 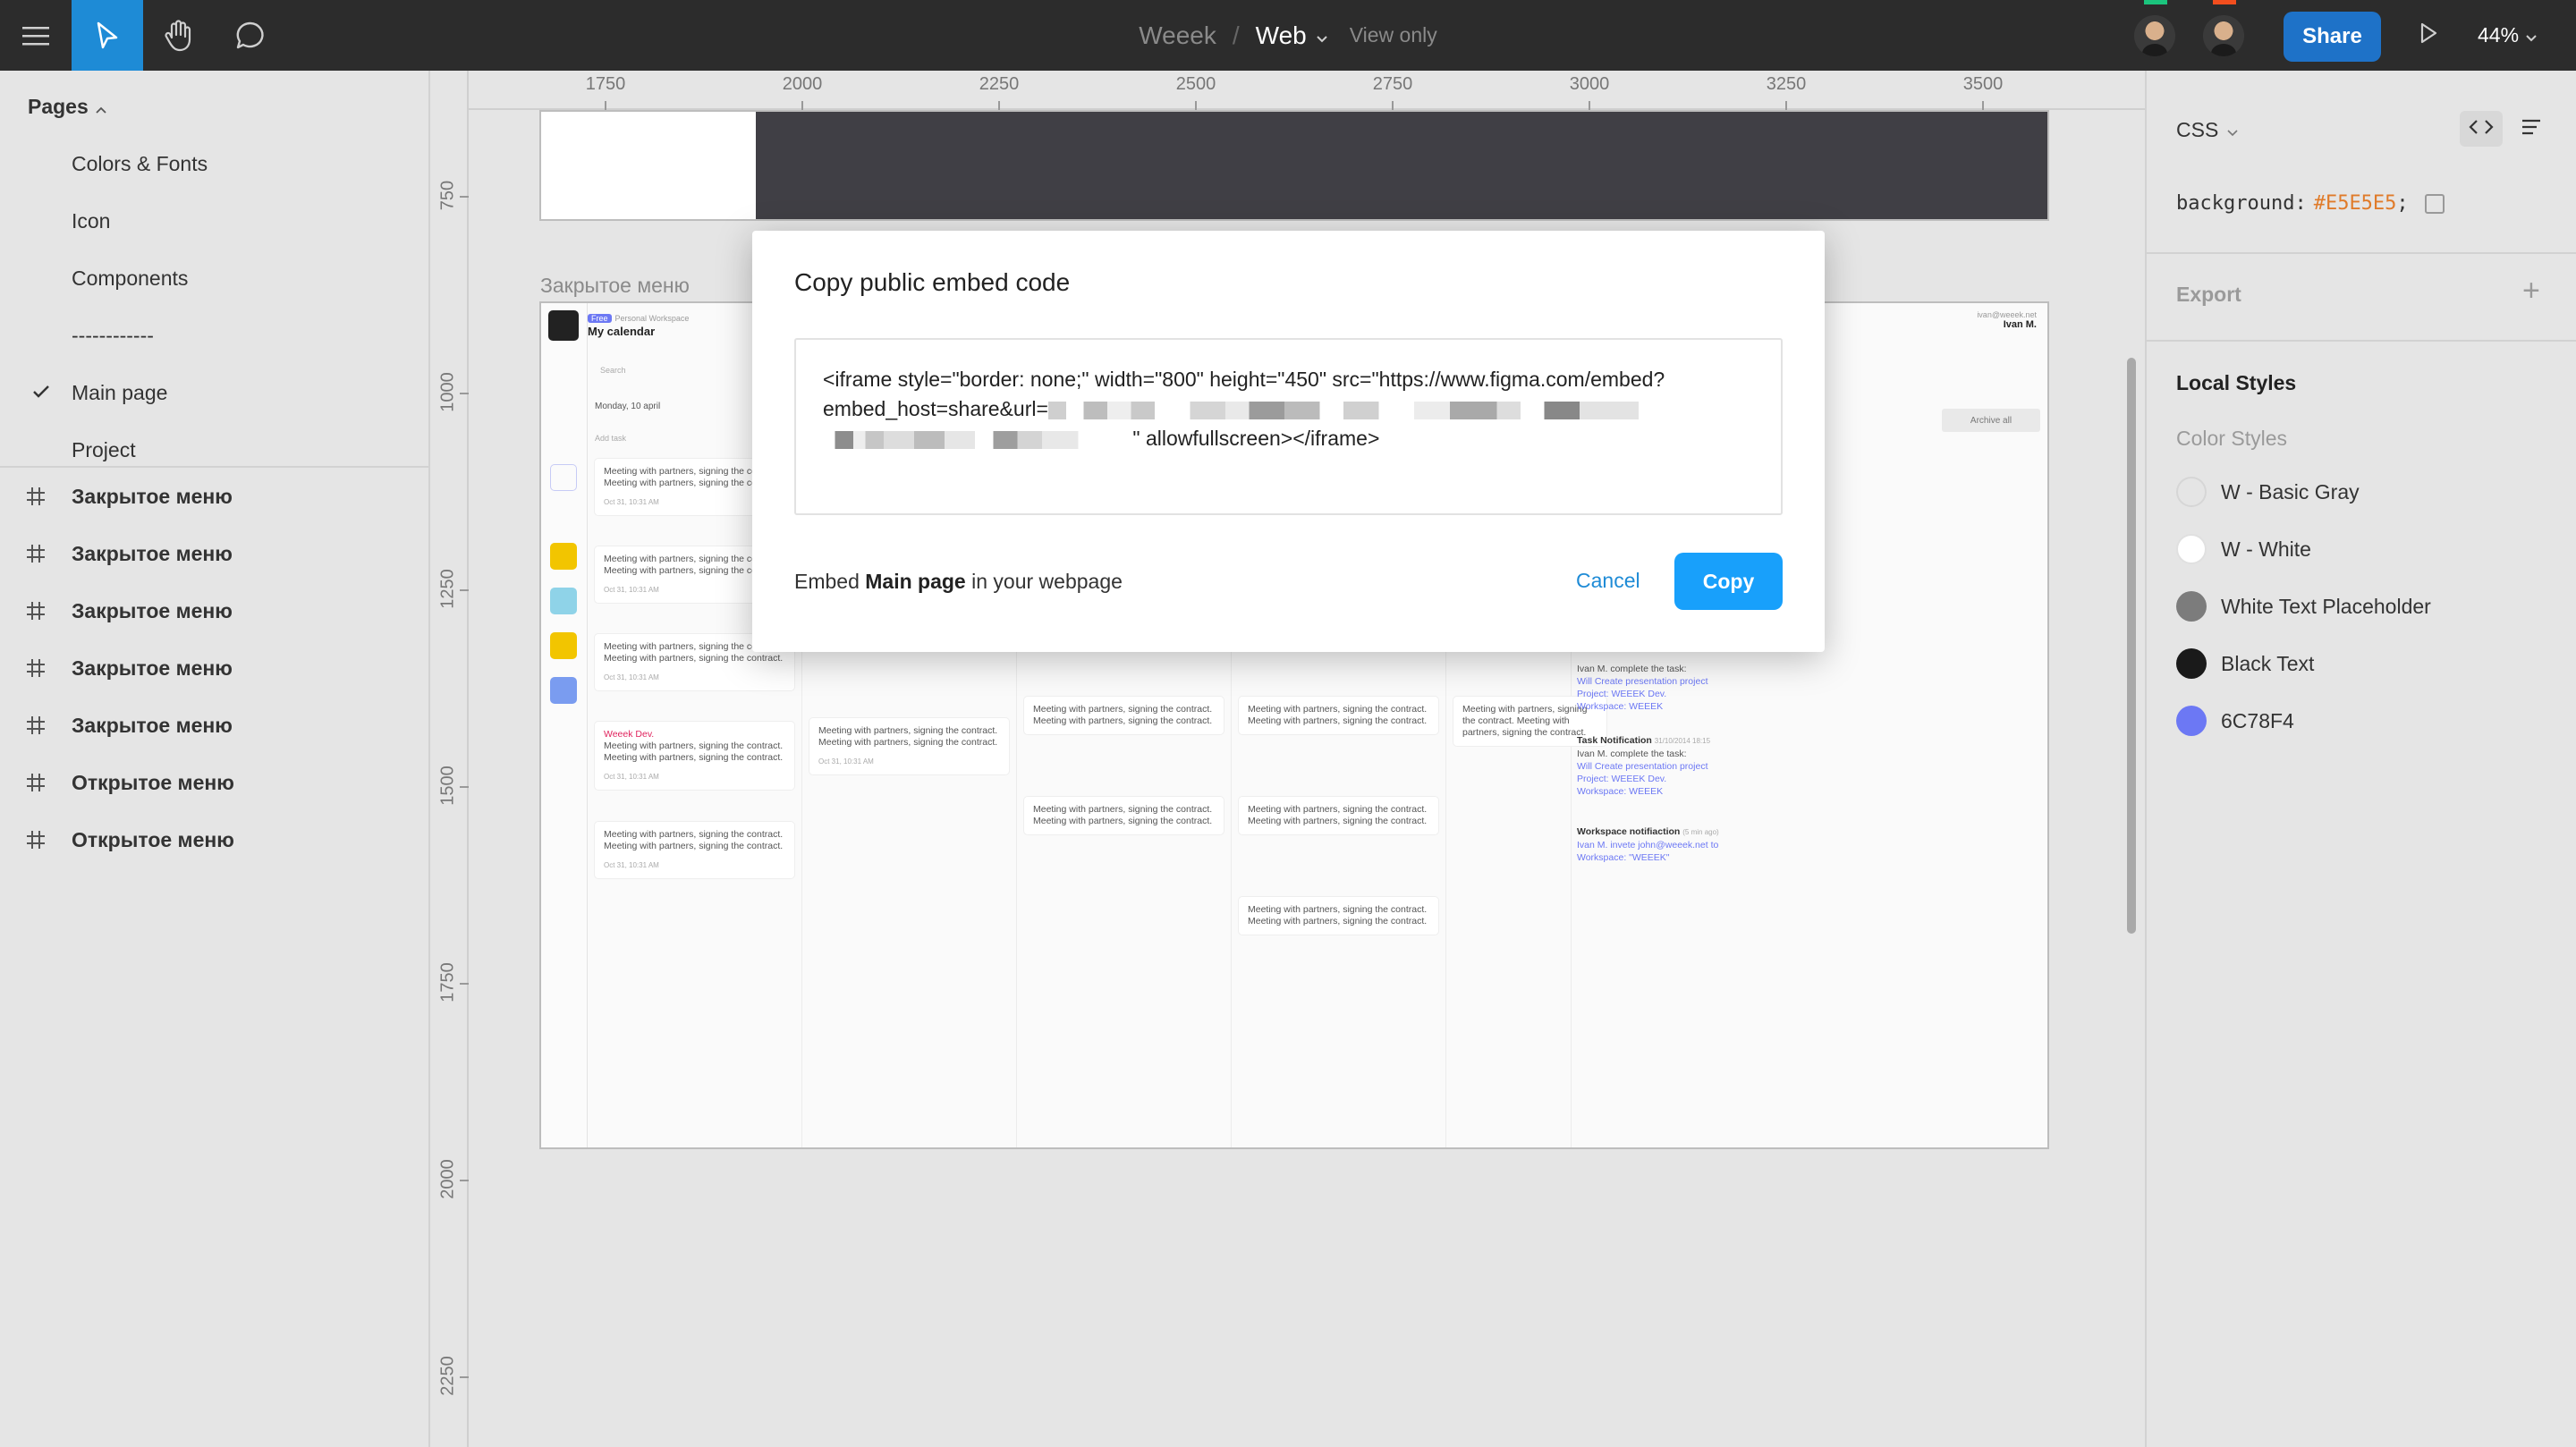 I want to click on ruler-label: 1500, so click(x=447, y=786).